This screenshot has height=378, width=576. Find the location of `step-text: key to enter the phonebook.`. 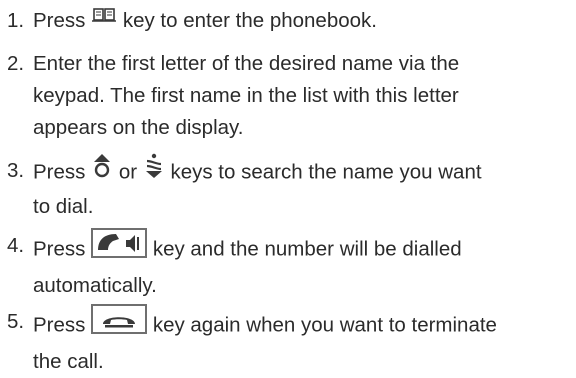

step-text: key to enter the phonebook. is located at coordinates (249, 20).